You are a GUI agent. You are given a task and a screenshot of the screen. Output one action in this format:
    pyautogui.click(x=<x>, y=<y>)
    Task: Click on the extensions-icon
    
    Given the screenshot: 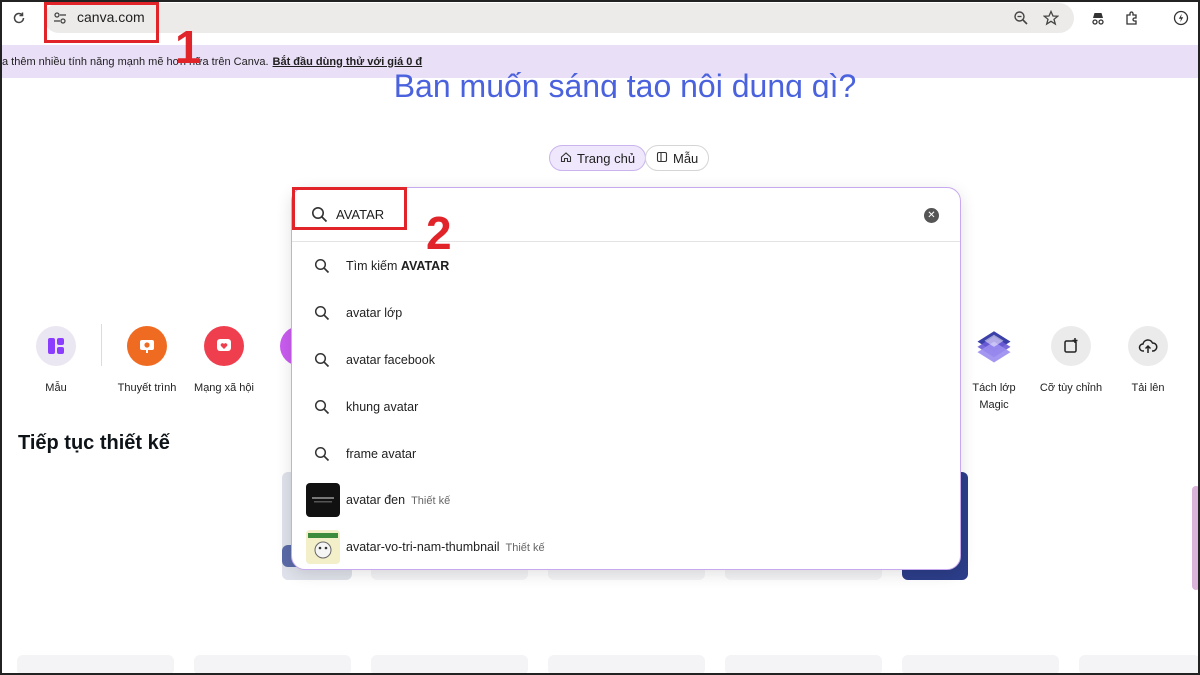 What is the action you would take?
    pyautogui.click(x=1132, y=18)
    